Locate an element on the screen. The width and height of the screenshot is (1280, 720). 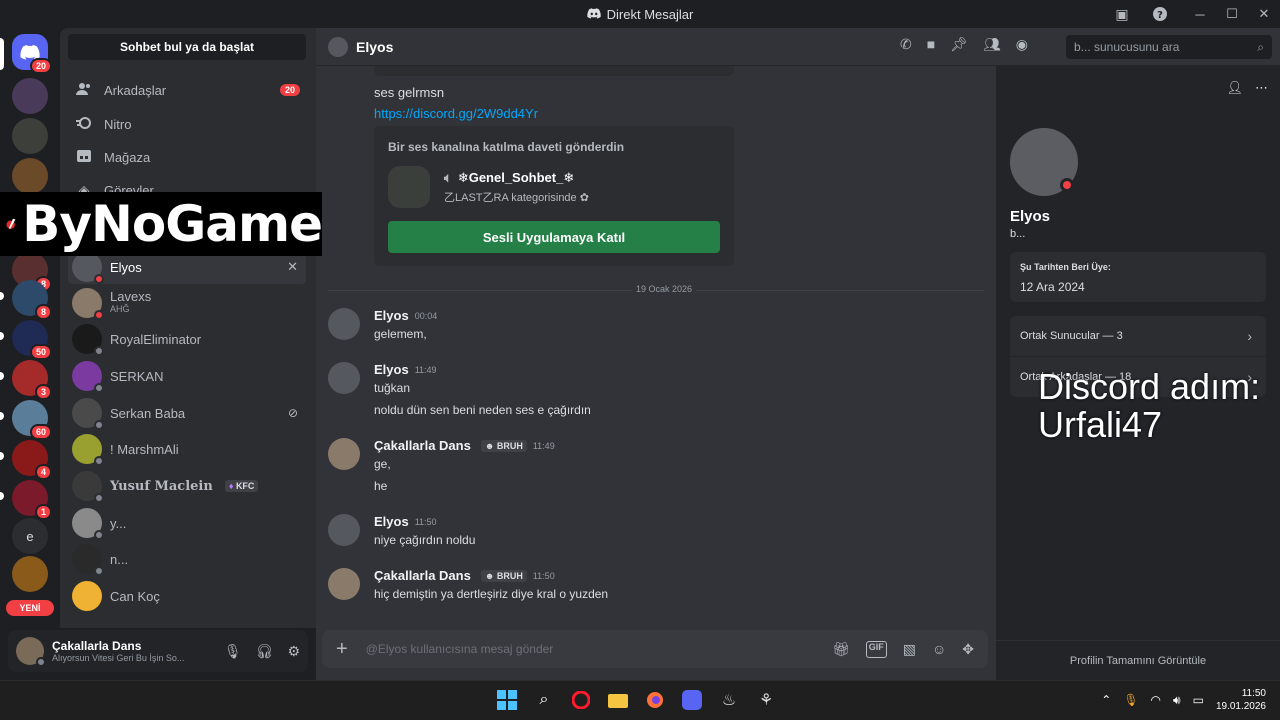
microphone-icon: 🎙︎ is located at coordinates (233, 651).